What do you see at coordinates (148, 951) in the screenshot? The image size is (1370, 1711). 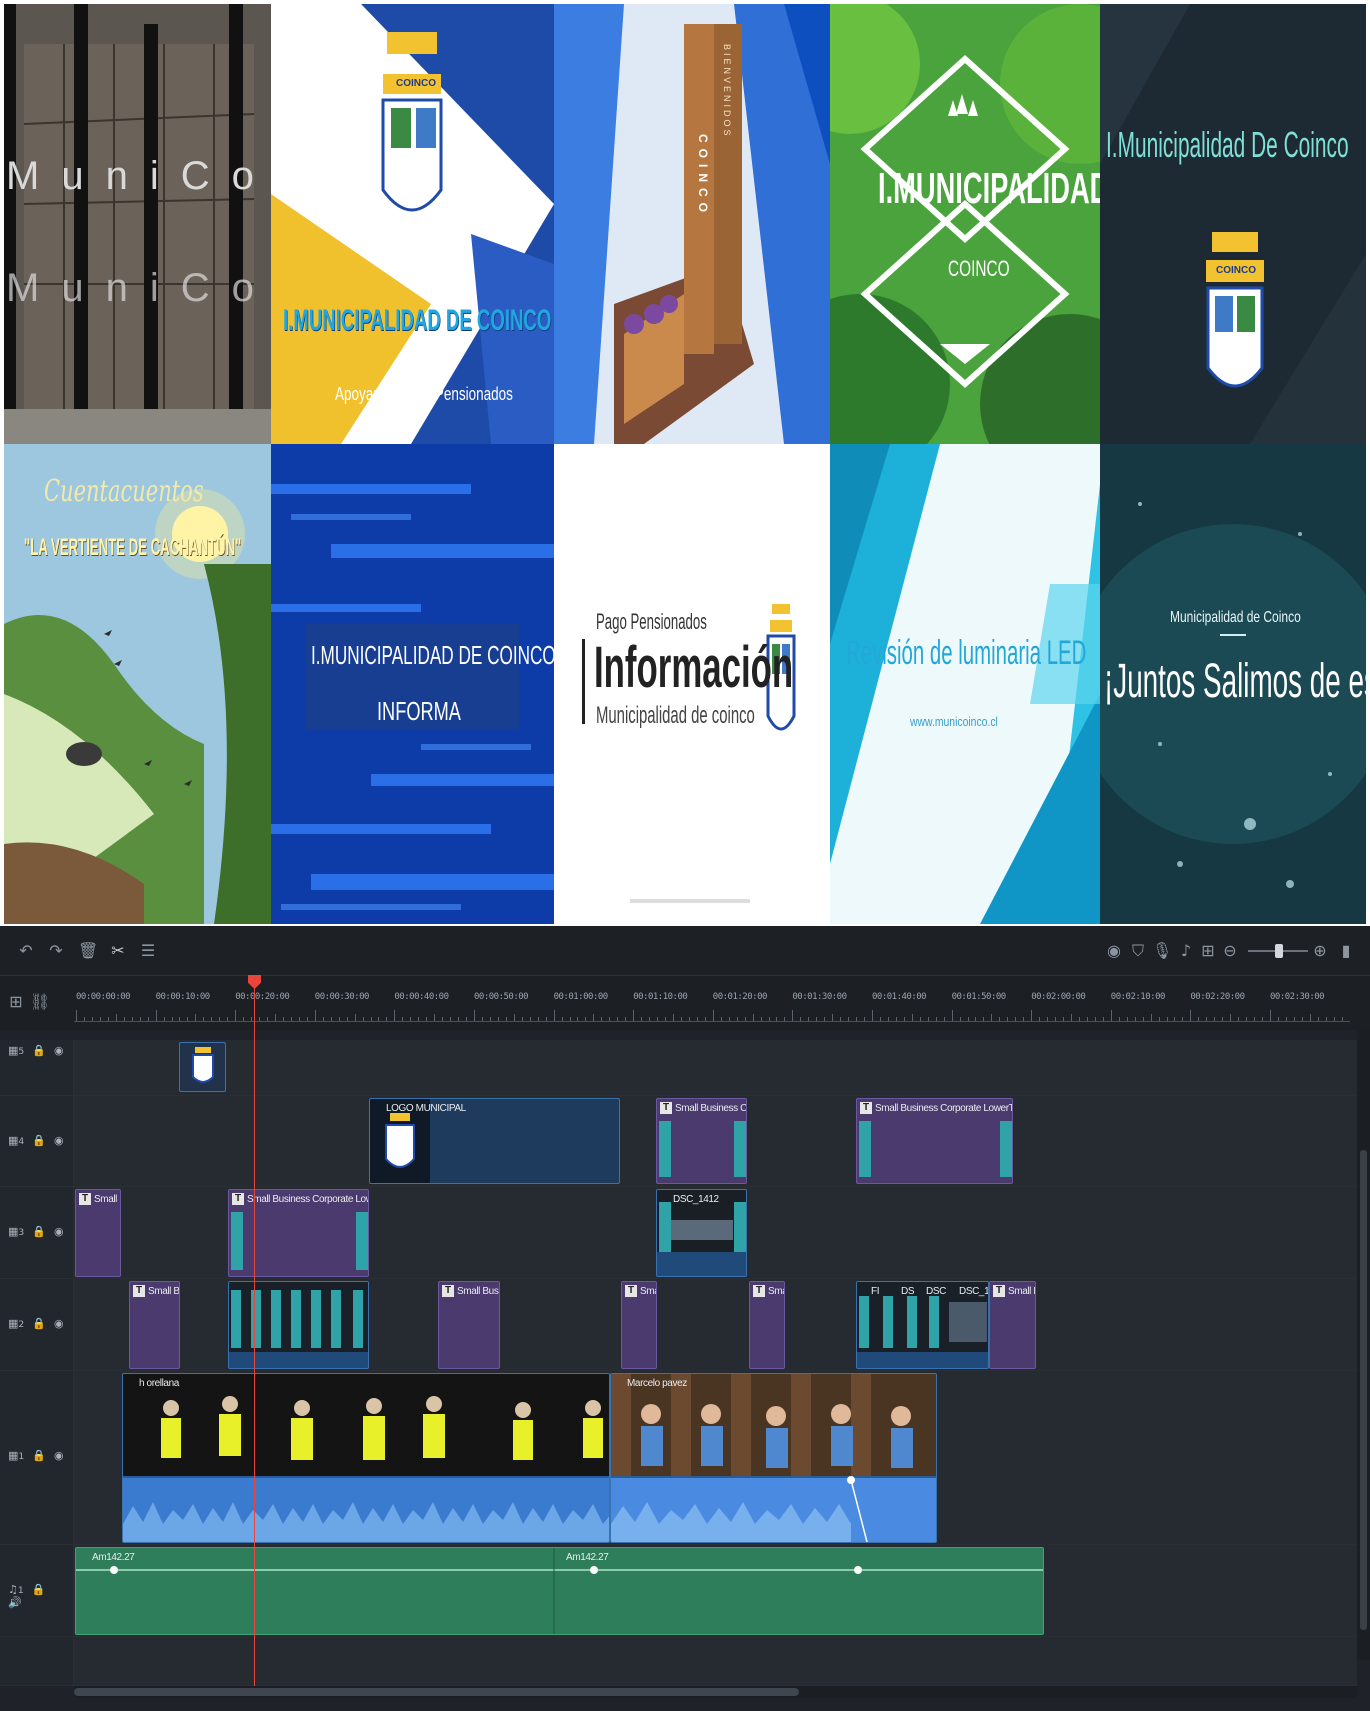 I see `adjust-icon: ☰` at bounding box center [148, 951].